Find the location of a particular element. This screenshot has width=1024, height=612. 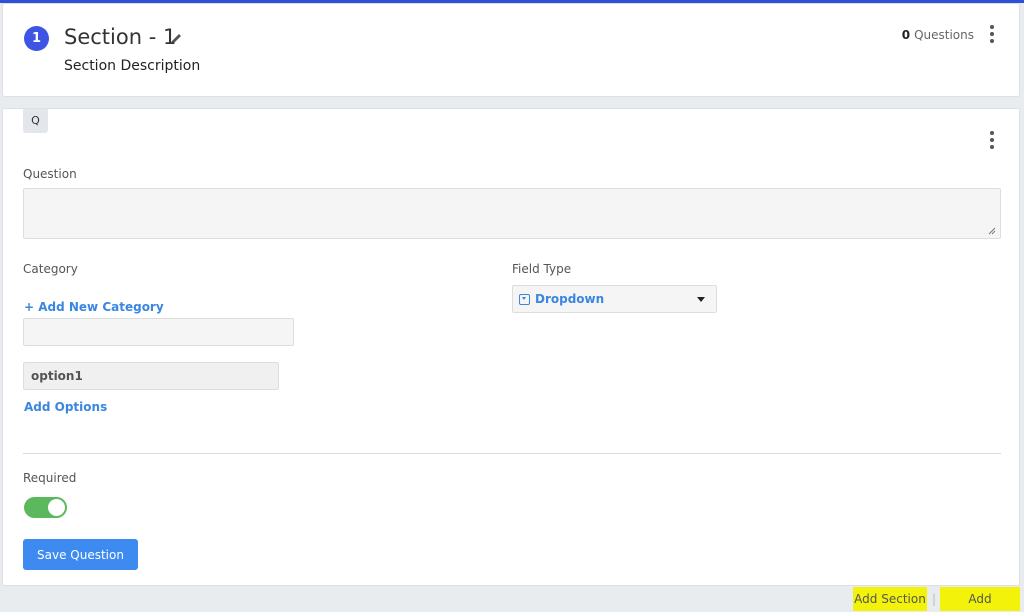

required-toggle is located at coordinates (45, 507).